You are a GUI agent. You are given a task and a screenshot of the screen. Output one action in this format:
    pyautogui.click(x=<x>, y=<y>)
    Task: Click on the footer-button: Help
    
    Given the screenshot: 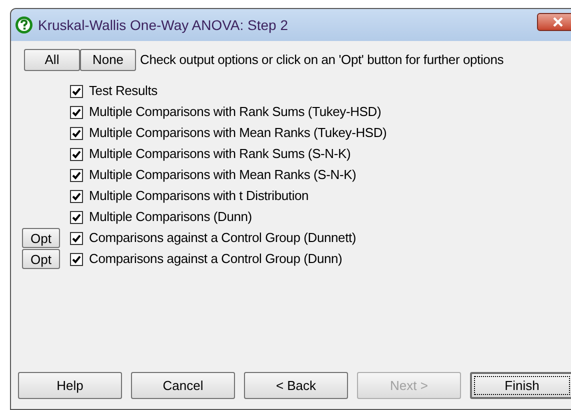 What is the action you would take?
    pyautogui.click(x=70, y=385)
    